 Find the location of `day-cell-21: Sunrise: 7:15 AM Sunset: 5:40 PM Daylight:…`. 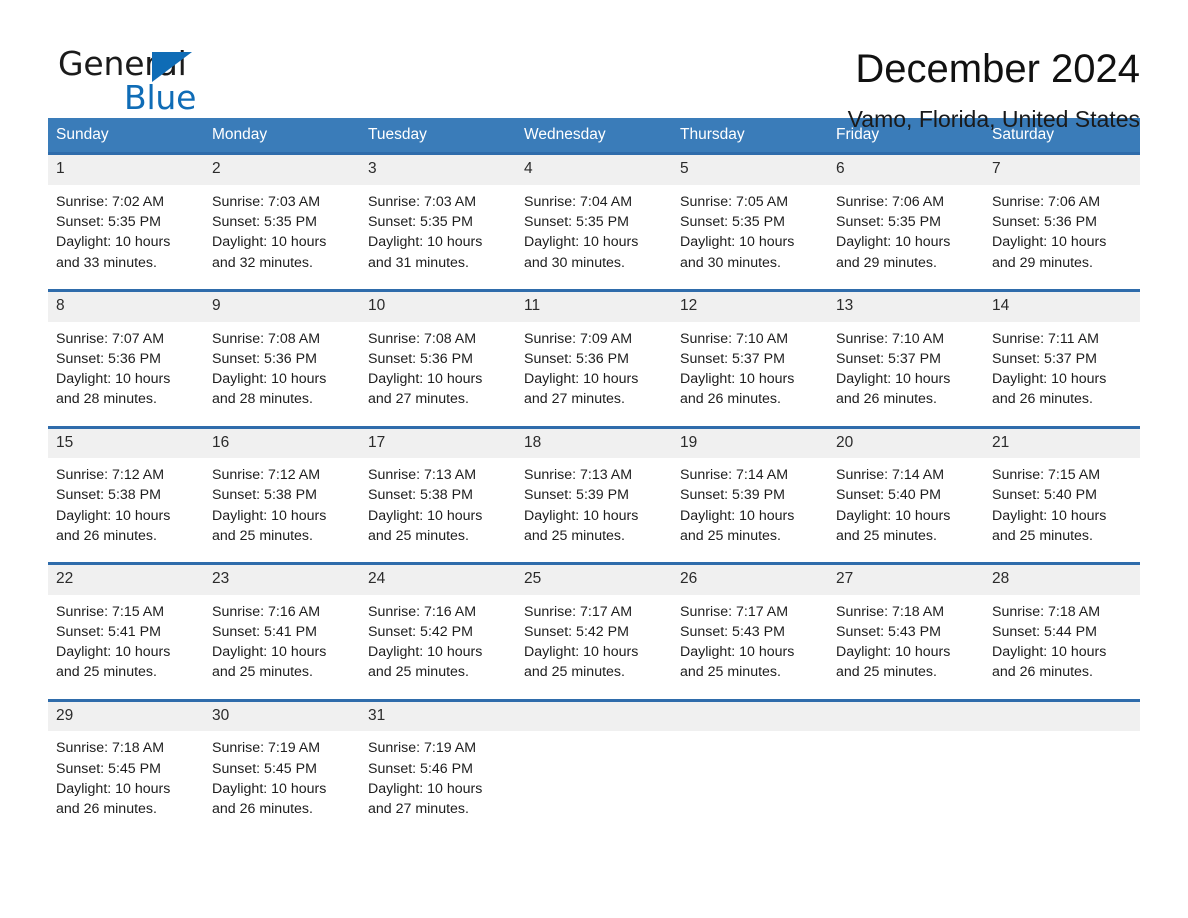

day-cell-21: Sunrise: 7:15 AM Sunset: 5:40 PM Daylight:… is located at coordinates (1062, 510).